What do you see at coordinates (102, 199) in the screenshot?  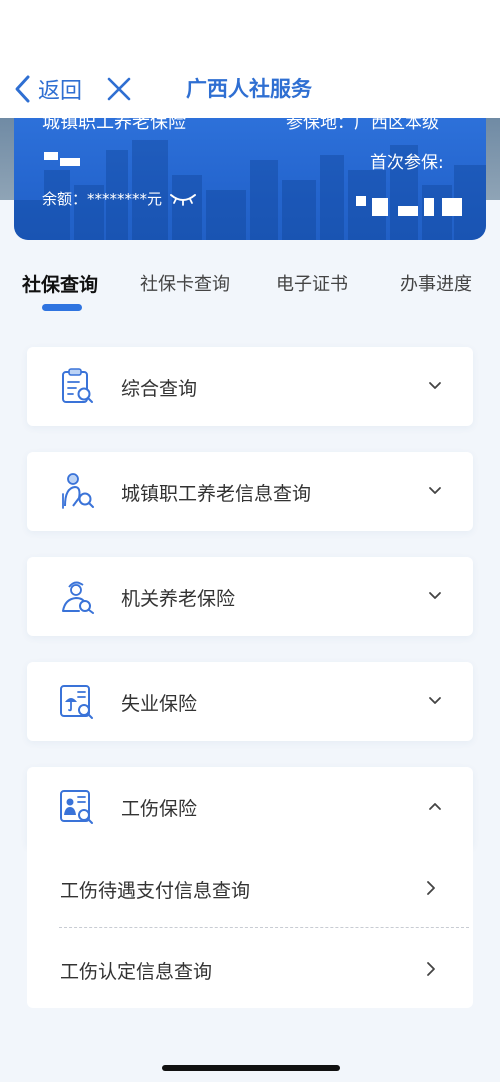 I see `balance-text: 余额：********元` at bounding box center [102, 199].